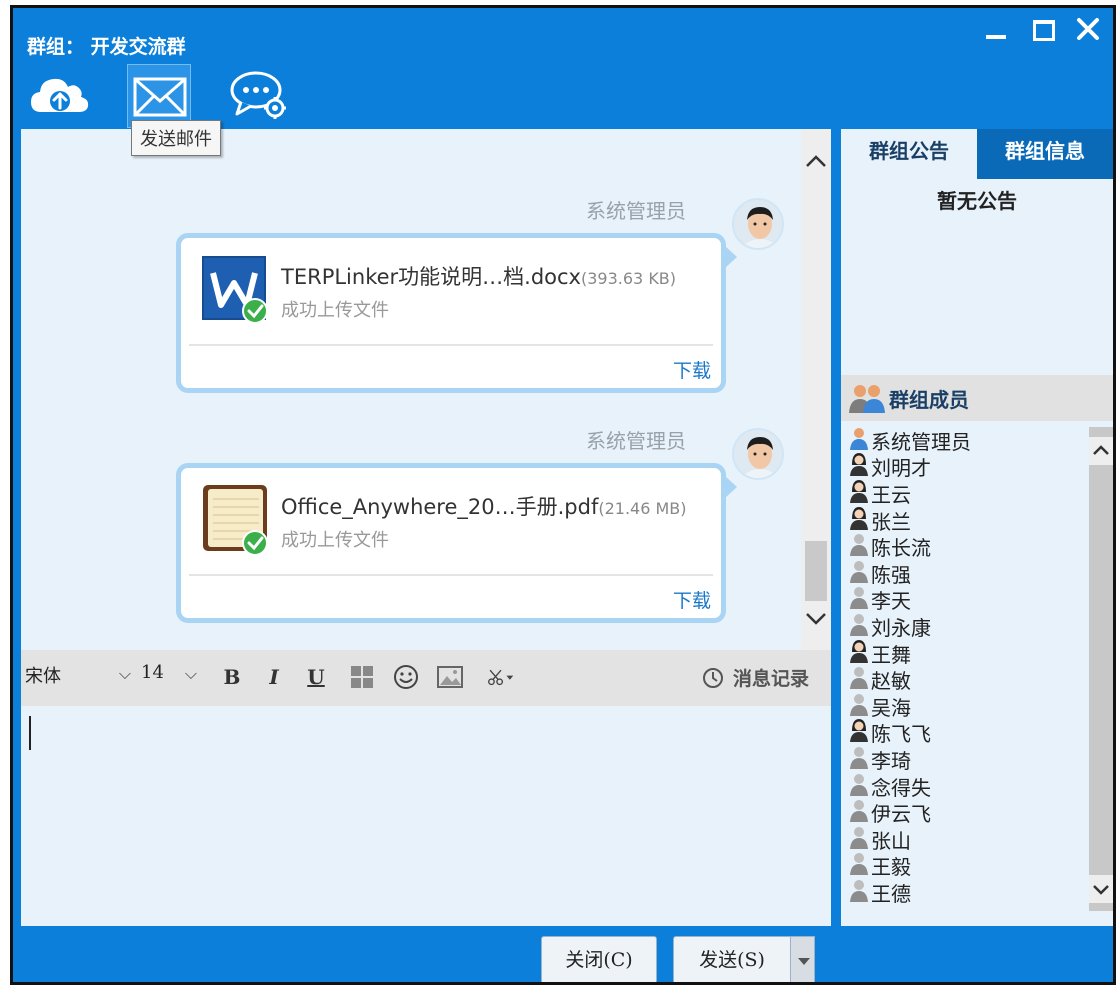 The image size is (1118, 987). I want to click on member-item: 王毅, so click(965, 866).